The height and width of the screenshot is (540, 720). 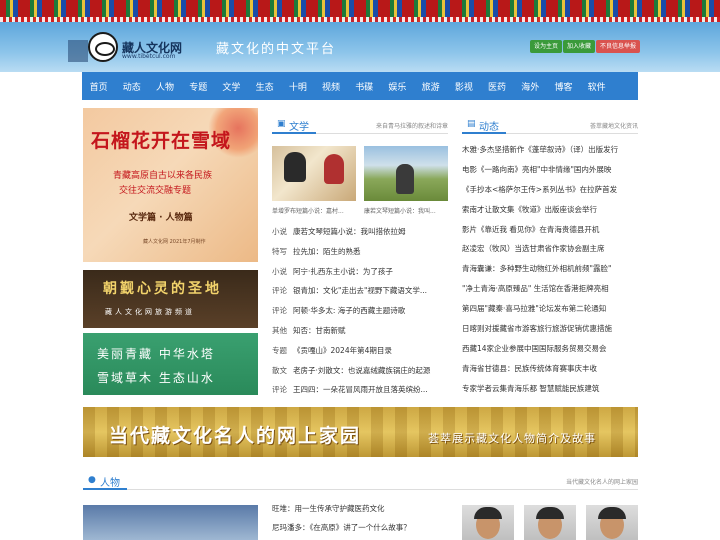 I want to click on decorative-strip, so click(x=360, y=11).